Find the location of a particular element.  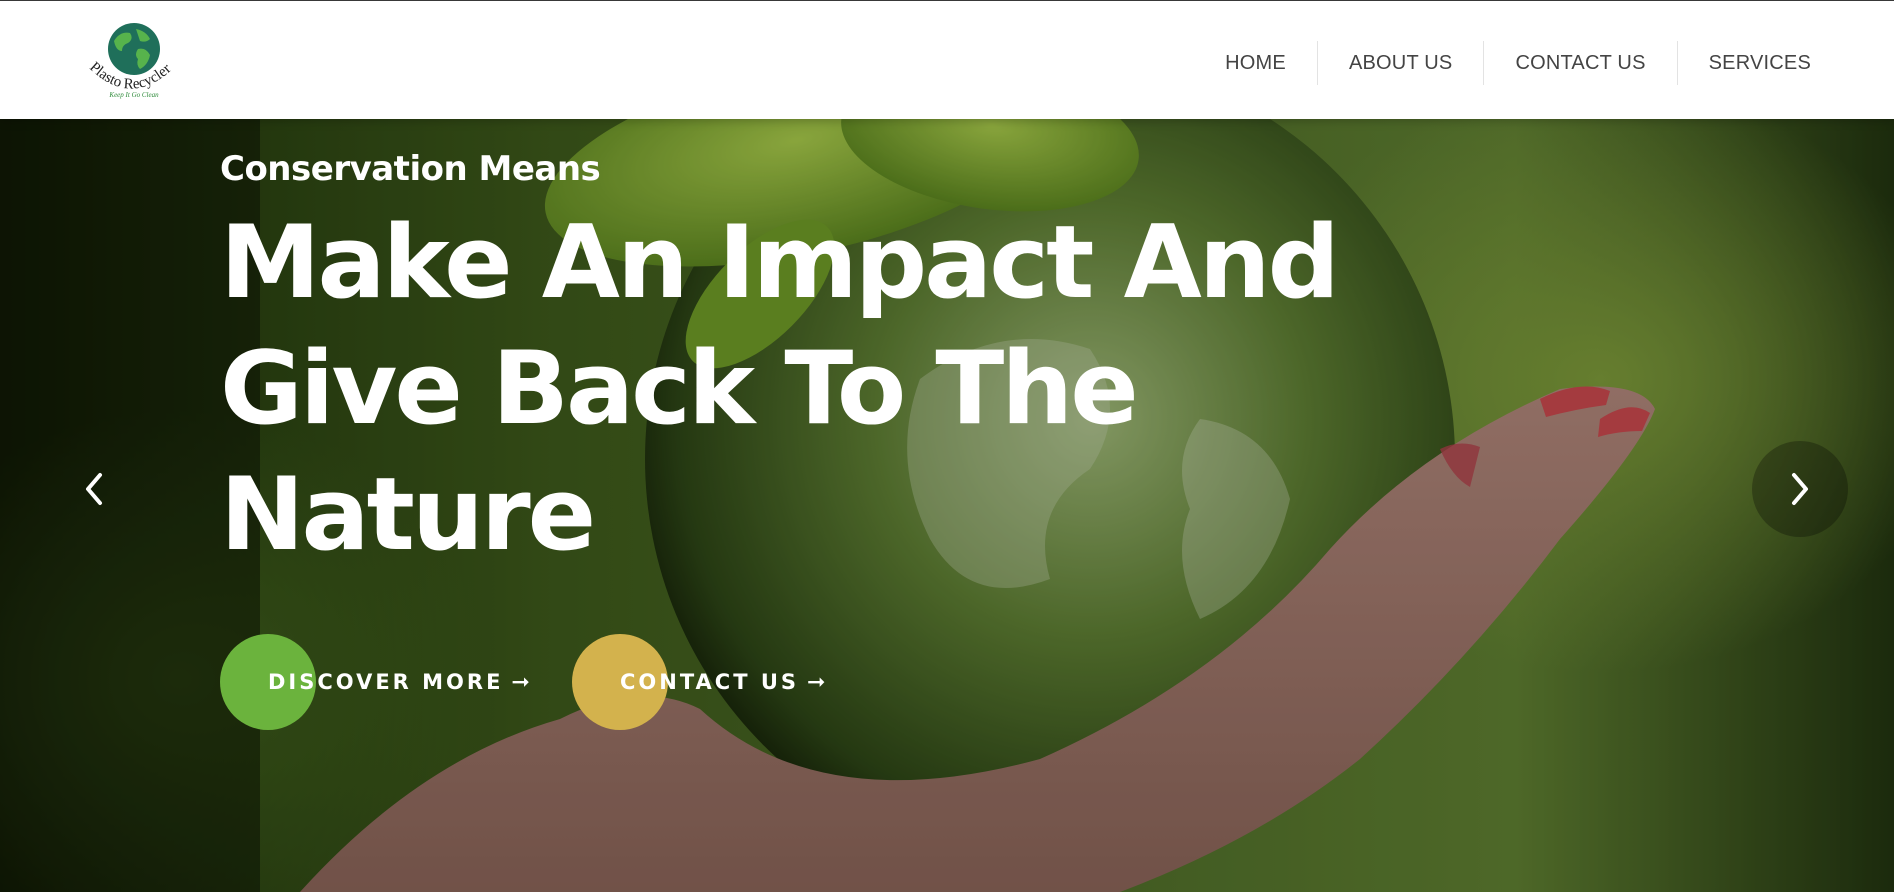

slider-prev-button is located at coordinates (94, 489).